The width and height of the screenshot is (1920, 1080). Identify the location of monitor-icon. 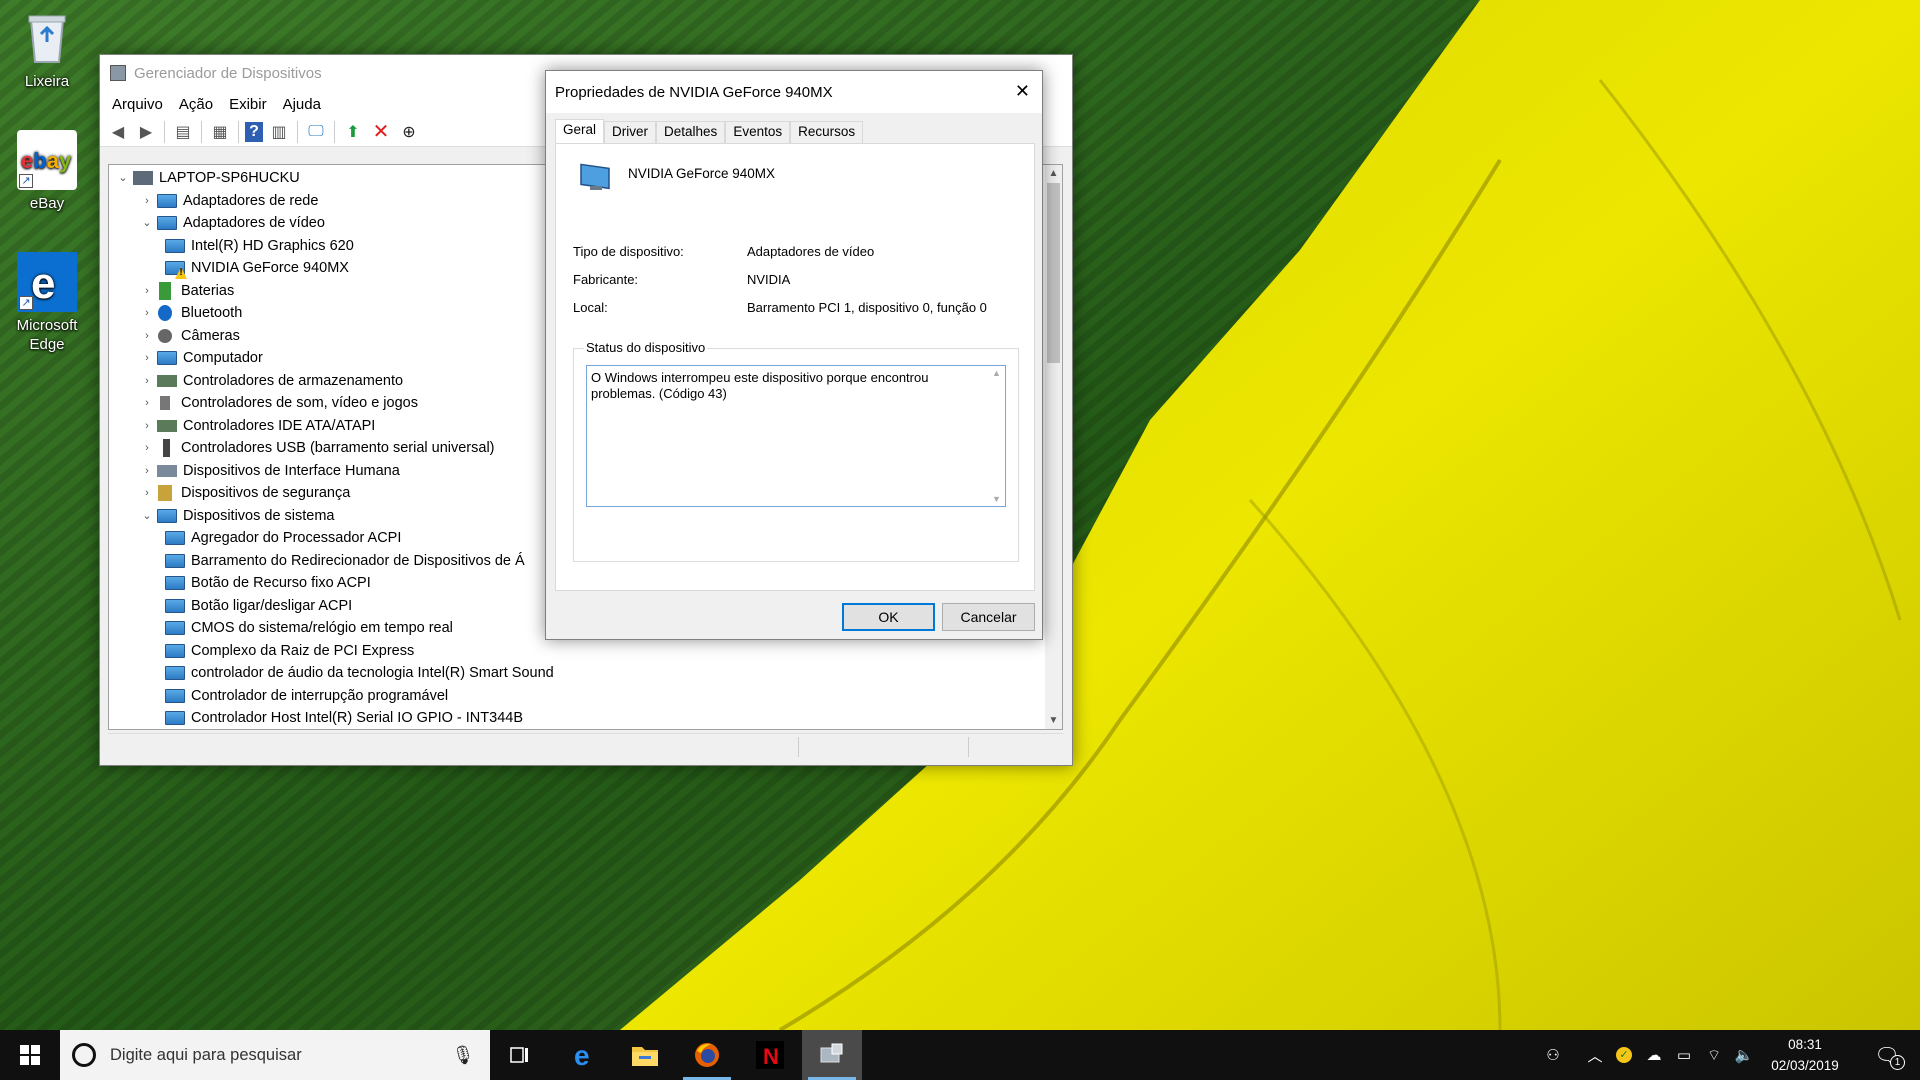
(175, 628).